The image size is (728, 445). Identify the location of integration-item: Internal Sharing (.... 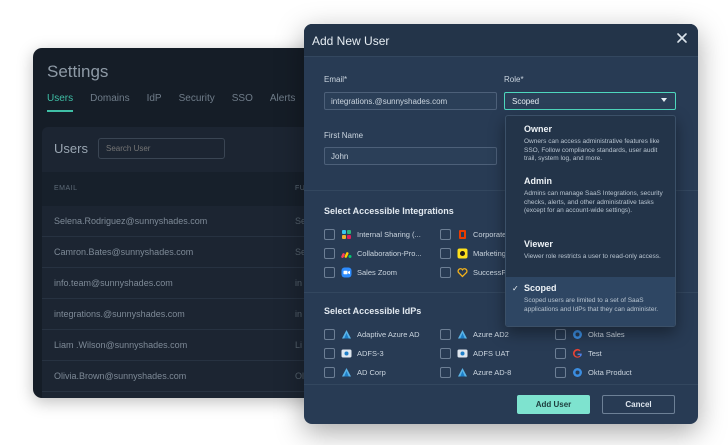
(372, 234).